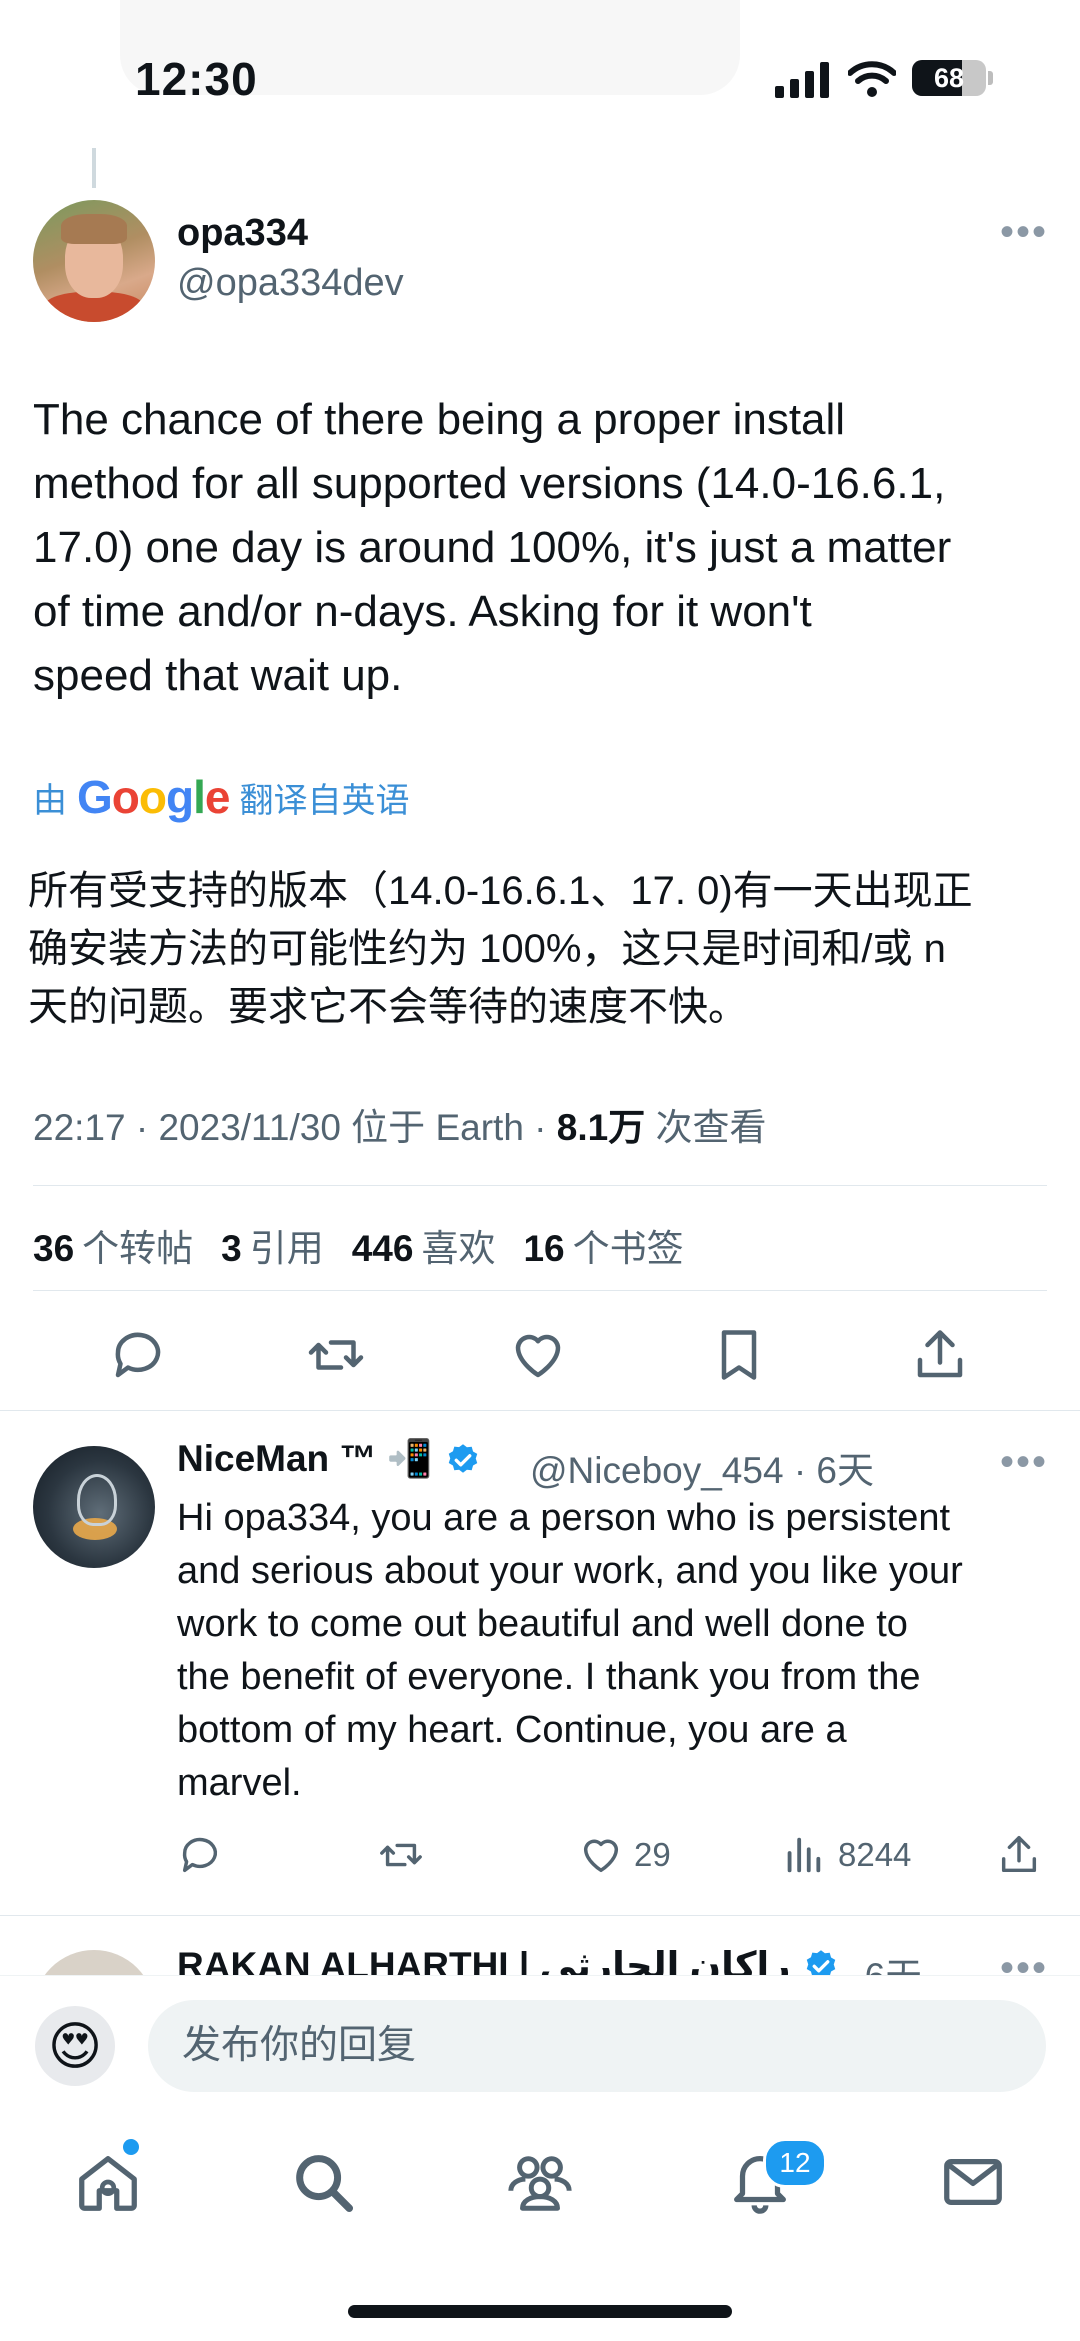  I want to click on likes-stat: 446 喜欢, so click(424, 1245).